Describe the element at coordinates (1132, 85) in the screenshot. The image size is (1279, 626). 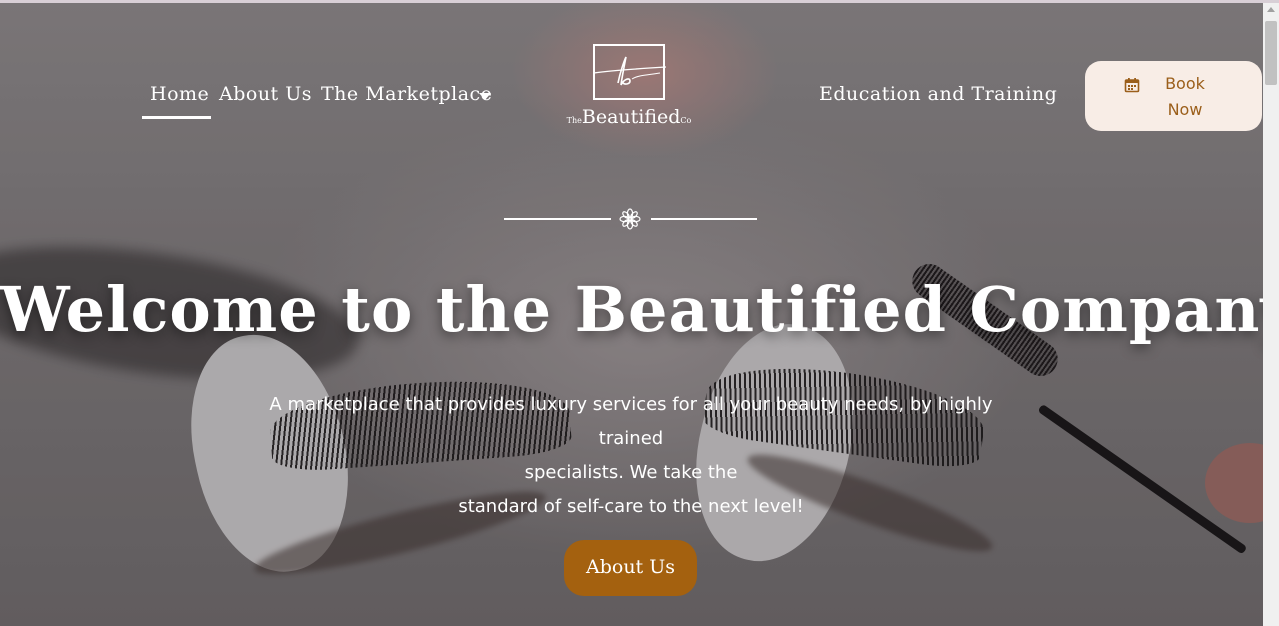
I see `calendar-icon` at that location.